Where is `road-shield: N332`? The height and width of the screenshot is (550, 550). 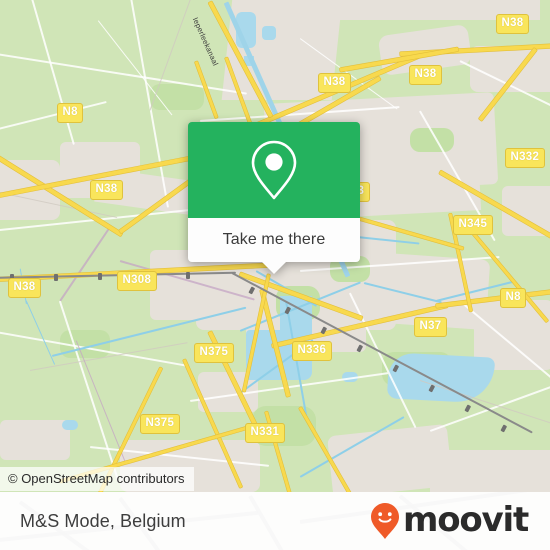
road-shield: N332 is located at coordinates (525, 158).